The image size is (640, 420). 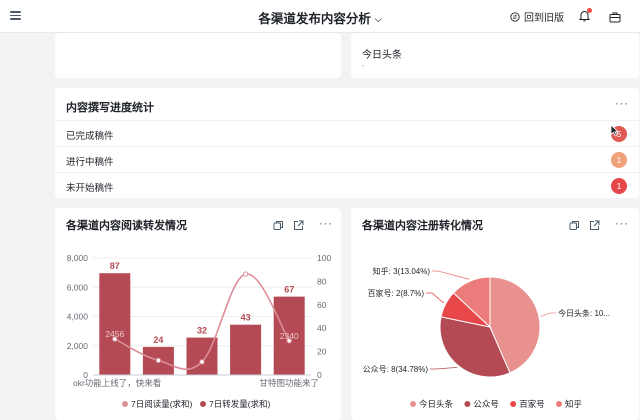 I want to click on top-bar: 各渠道发布内容分析 ⌵ 回到旧版, so click(x=320, y=16).